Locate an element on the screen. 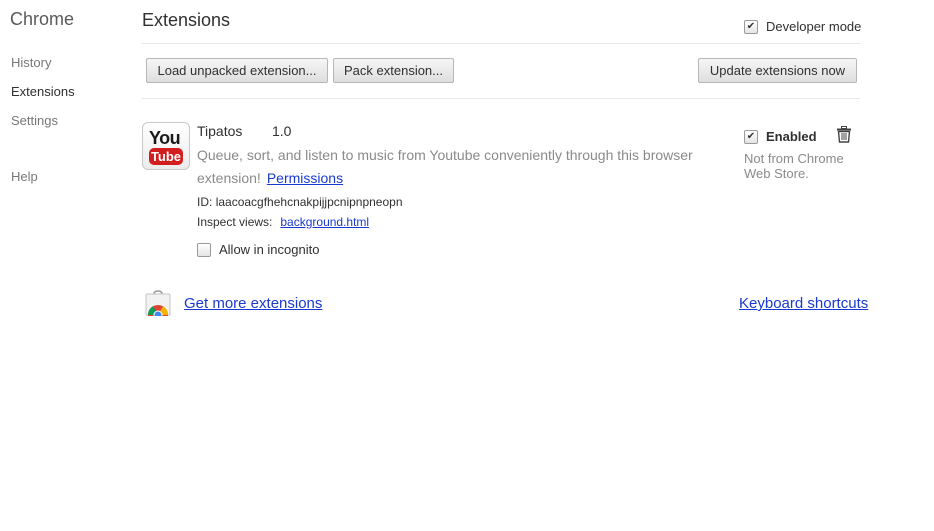 The image size is (934, 531). enabled-toggle: ✔ Enabled is located at coordinates (780, 136).